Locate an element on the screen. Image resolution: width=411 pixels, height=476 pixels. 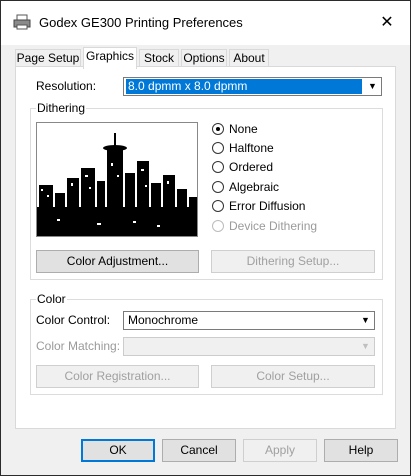
close-icon: ✕ is located at coordinates (387, 22).